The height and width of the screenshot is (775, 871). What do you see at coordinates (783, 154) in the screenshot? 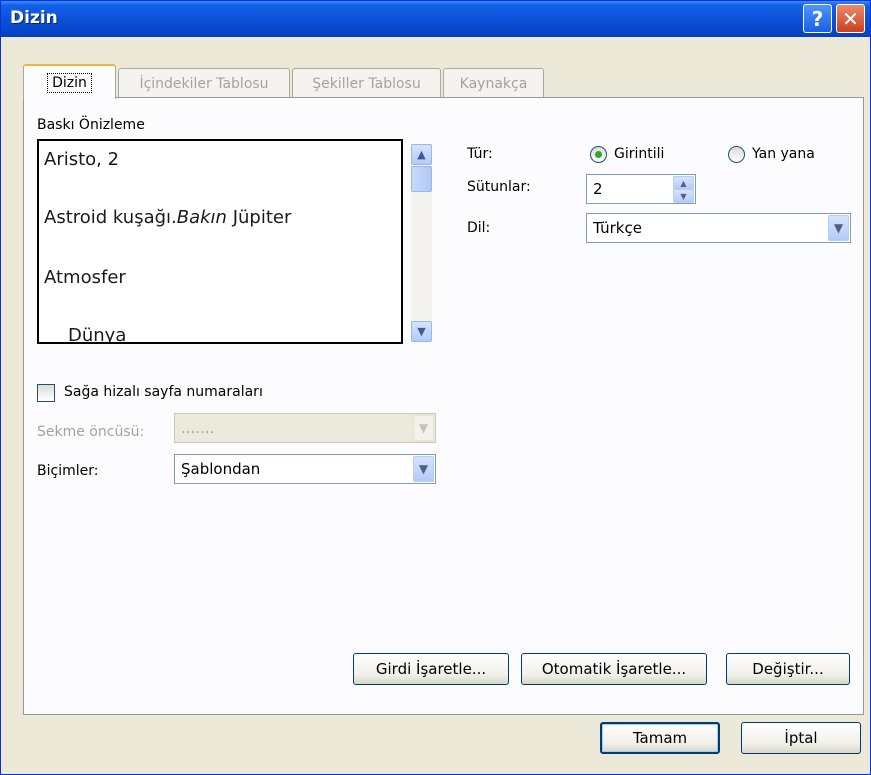
I see `radio-yan-yana-label: Yan yana` at bounding box center [783, 154].